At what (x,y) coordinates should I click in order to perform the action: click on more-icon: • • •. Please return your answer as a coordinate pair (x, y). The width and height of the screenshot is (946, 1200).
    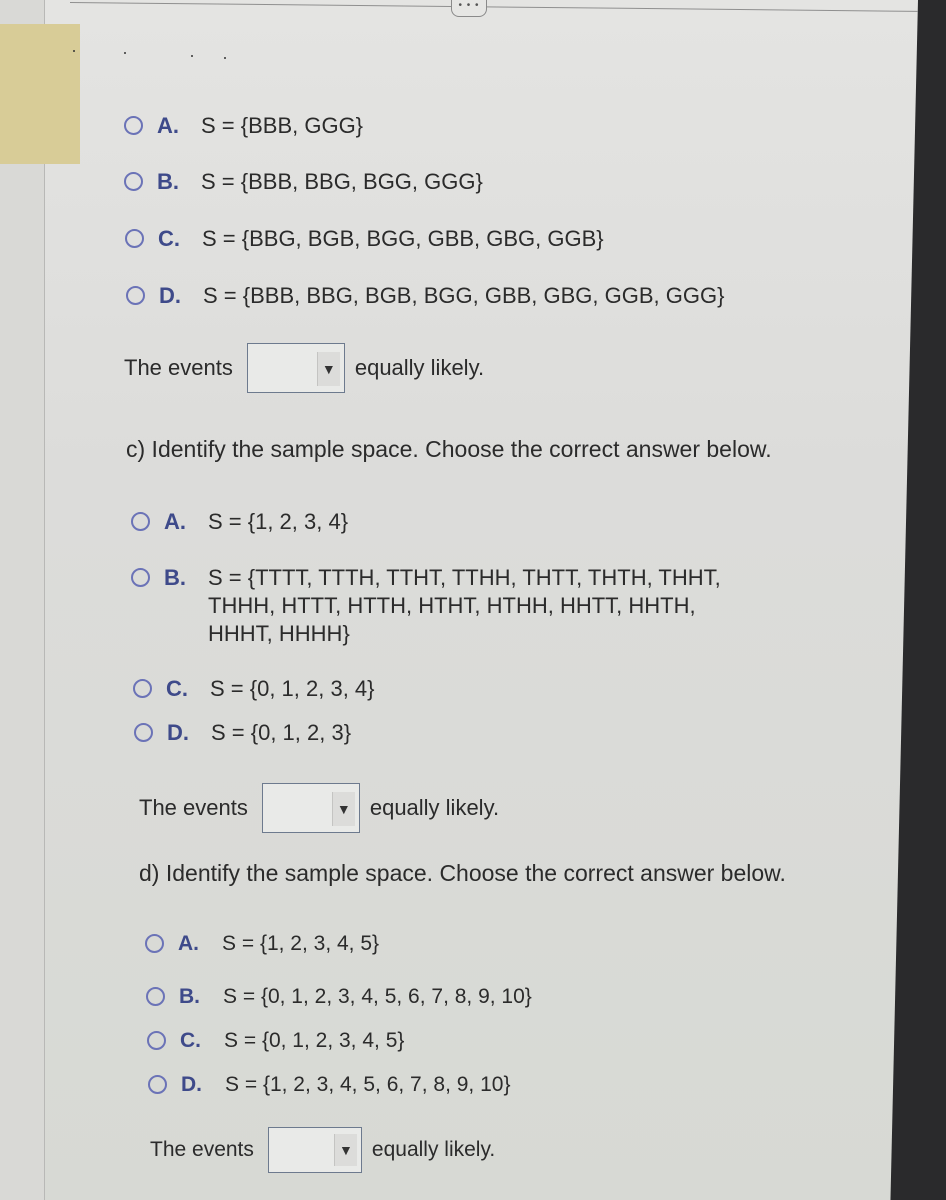
    Looking at the image, I should click on (469, 5).